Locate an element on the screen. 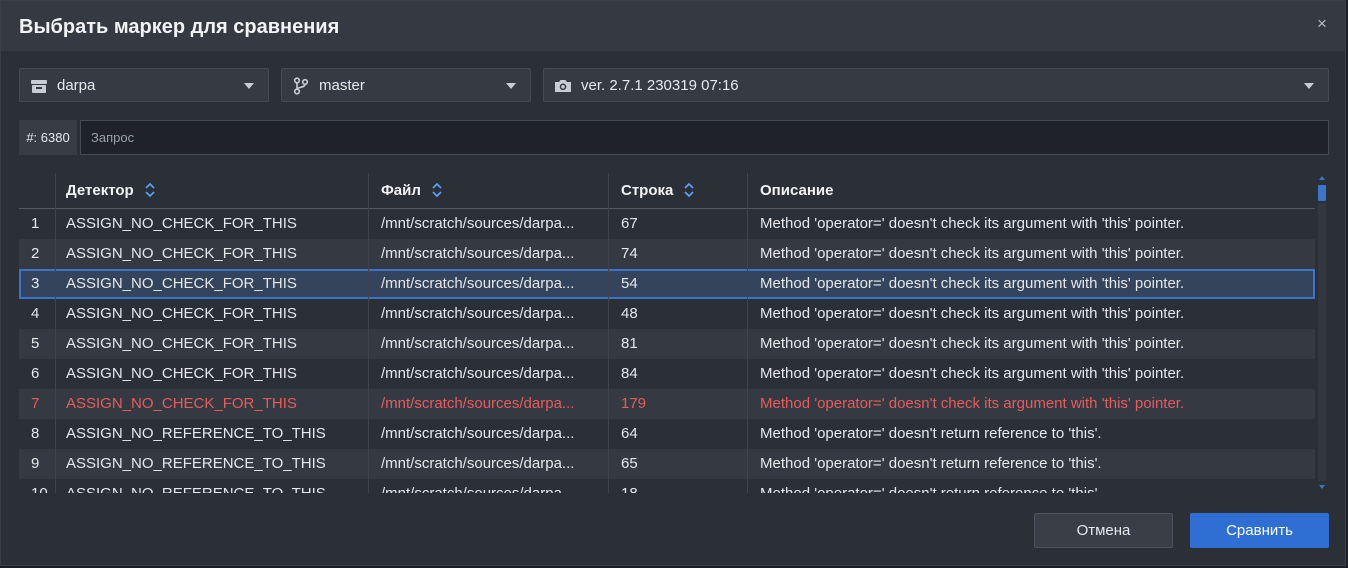  row-number: 4 is located at coordinates (35, 313).